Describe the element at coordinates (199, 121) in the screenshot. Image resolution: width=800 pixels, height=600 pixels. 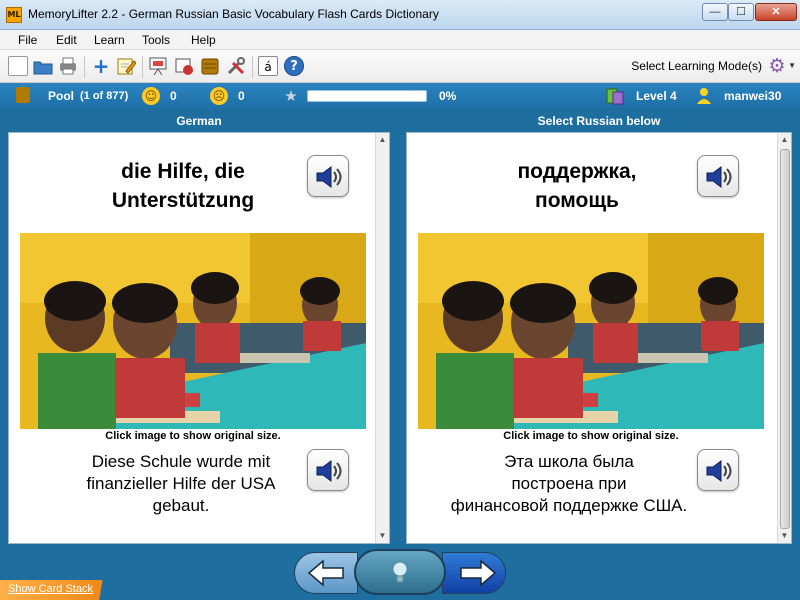
I see `left-column-title: German` at that location.